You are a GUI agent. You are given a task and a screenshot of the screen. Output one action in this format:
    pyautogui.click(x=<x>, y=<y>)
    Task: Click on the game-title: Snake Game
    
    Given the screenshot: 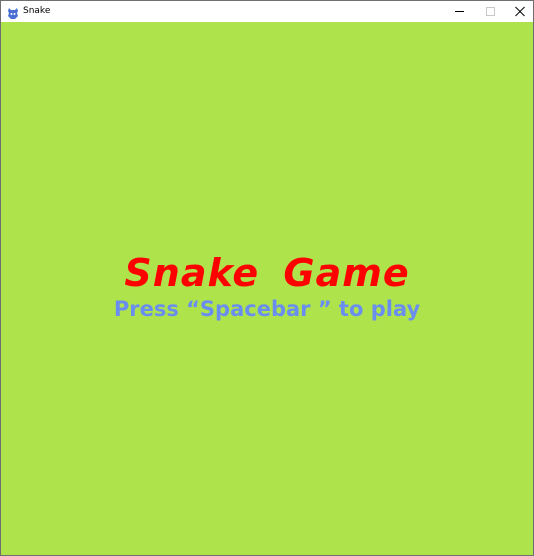 What is the action you would take?
    pyautogui.click(x=267, y=273)
    